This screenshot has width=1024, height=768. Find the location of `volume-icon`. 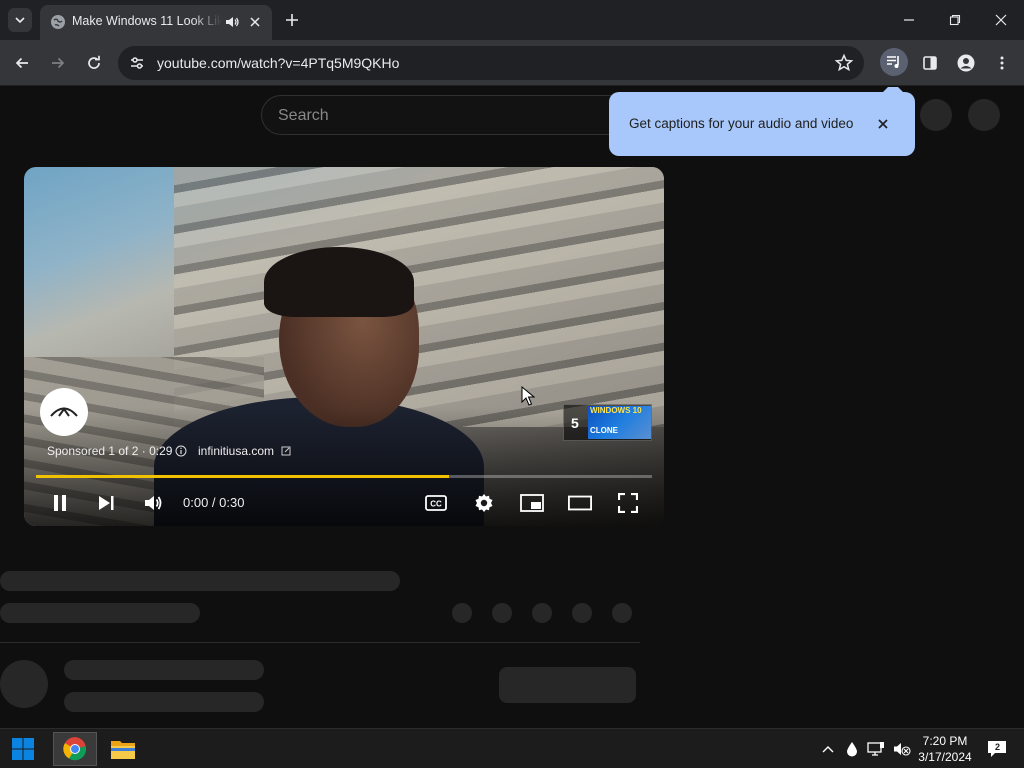

volume-icon is located at coordinates (153, 503).